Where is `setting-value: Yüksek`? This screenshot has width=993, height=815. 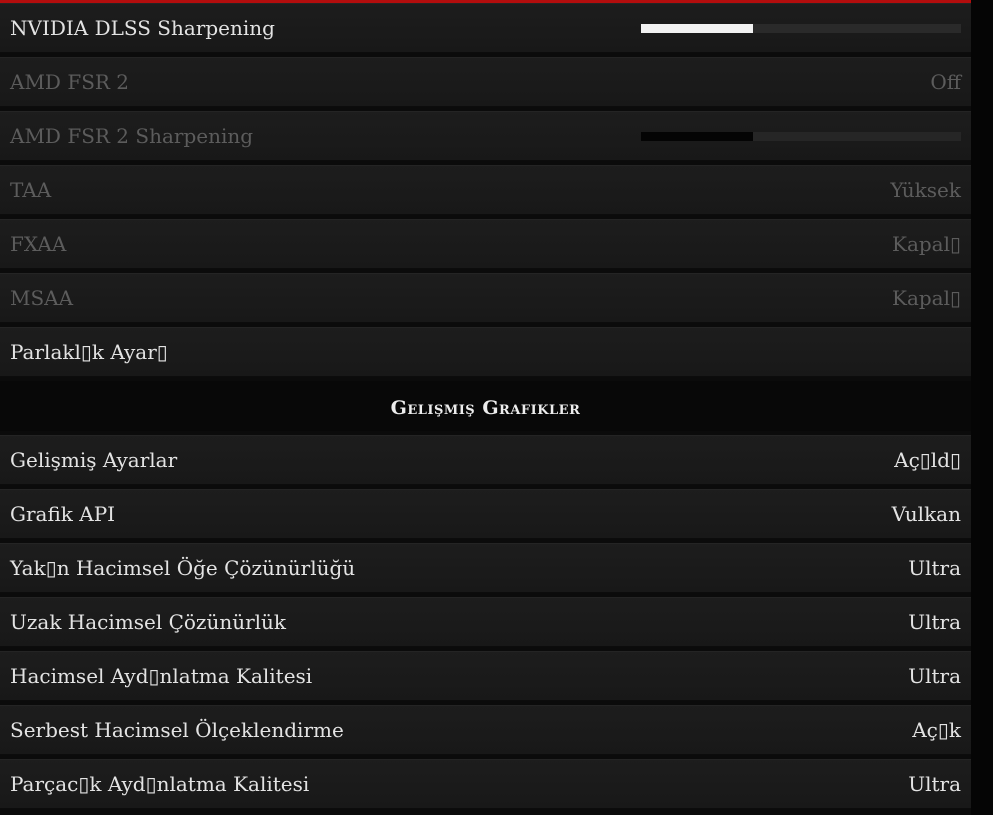 setting-value: Yüksek is located at coordinates (925, 190).